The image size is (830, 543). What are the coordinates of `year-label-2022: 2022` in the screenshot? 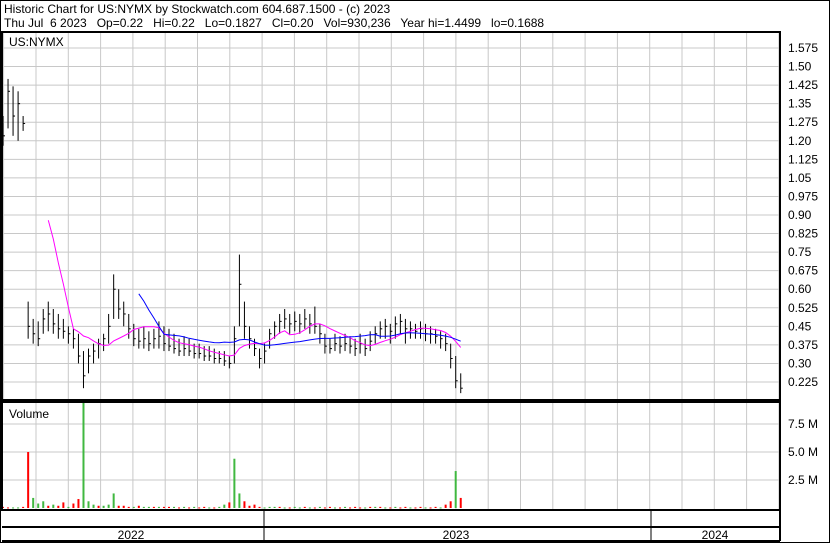 It's located at (131, 535).